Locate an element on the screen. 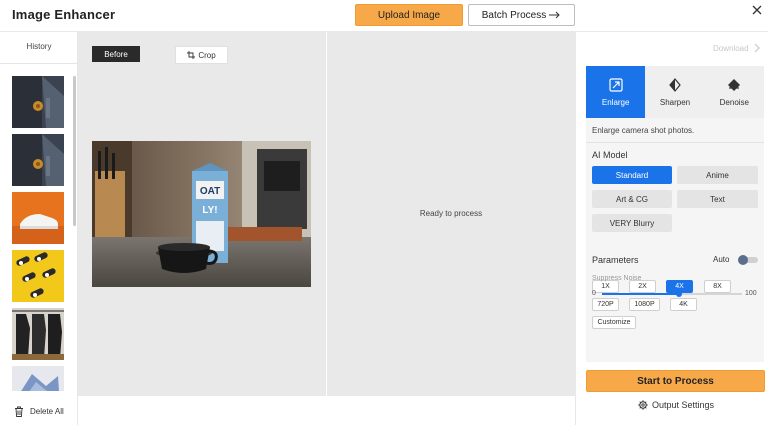 This screenshot has width=768, height=425. crop-icon is located at coordinates (191, 55).